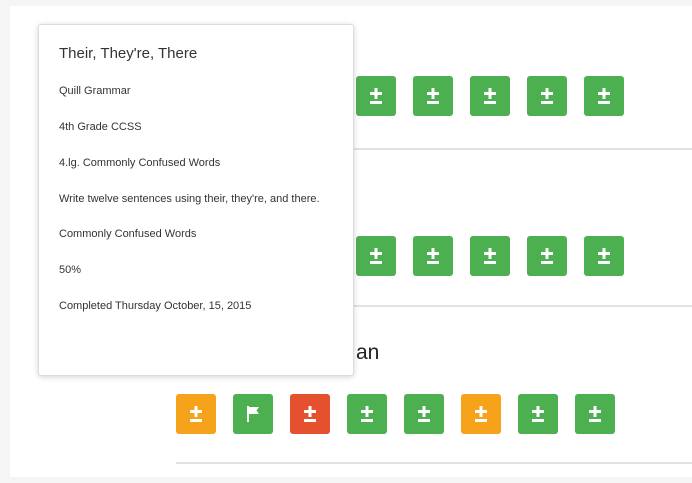  I want to click on tooltip-concept: Commonly Confused Words, so click(128, 234).